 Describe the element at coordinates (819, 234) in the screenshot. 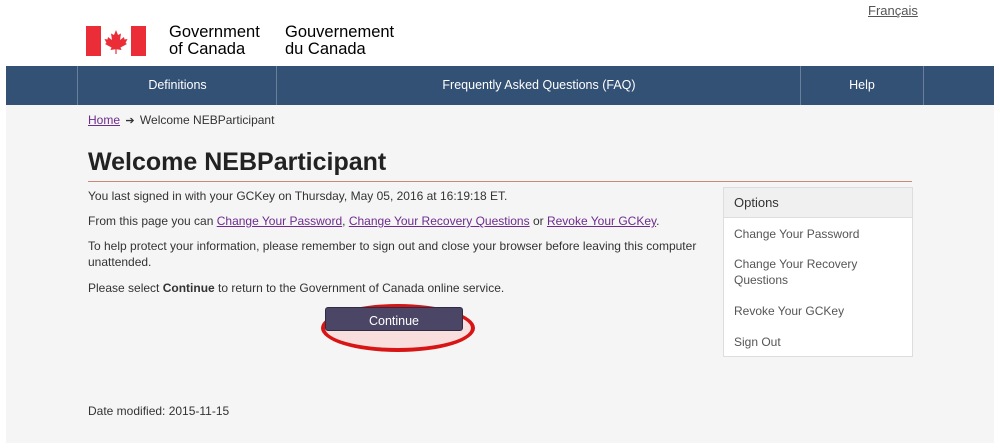

I see `option-change-password: Change Your Password` at that location.